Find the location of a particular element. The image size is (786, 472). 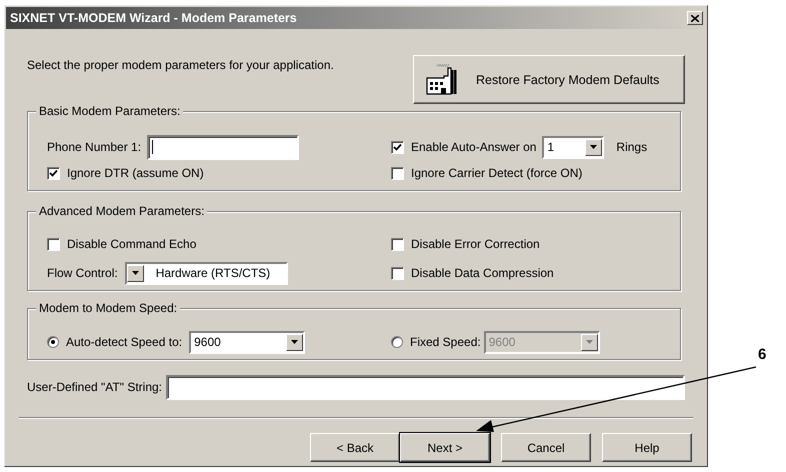

dropdown: 9600 is located at coordinates (247, 342).